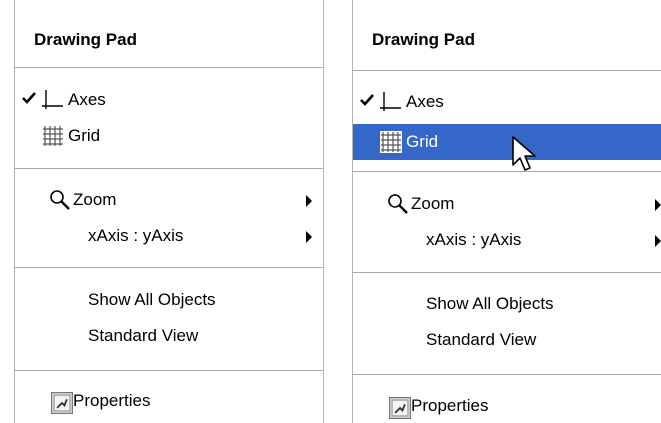 The width and height of the screenshot is (661, 423). I want to click on menu-item-grid: Grid, so click(169, 136).